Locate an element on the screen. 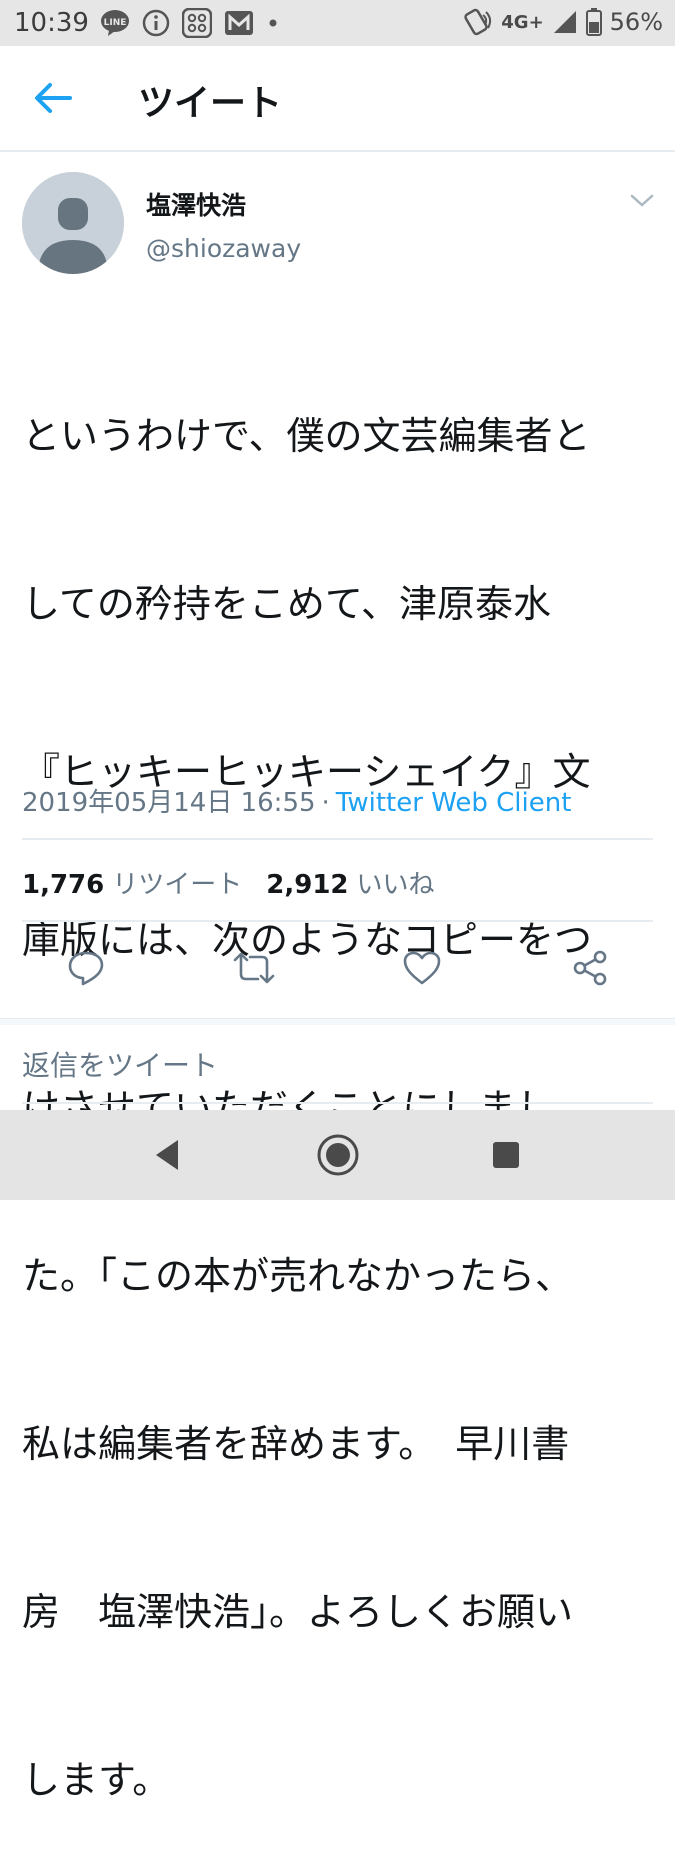 This screenshot has height=1864, width=675. status-right: 4G+ 56% is located at coordinates (563, 22).